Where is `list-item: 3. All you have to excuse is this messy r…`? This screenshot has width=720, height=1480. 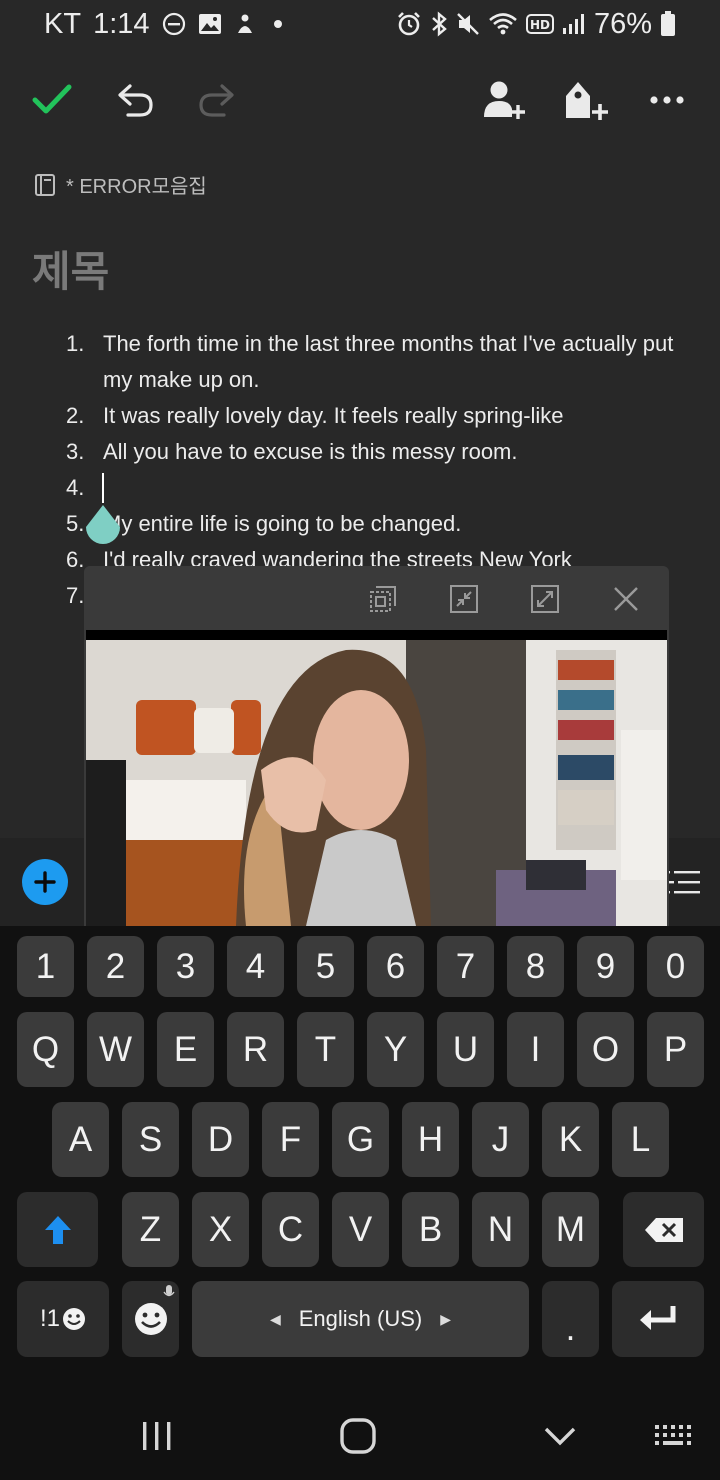
list-item: 3. All you have to excuse is this messy r… is located at coordinates (371, 452).